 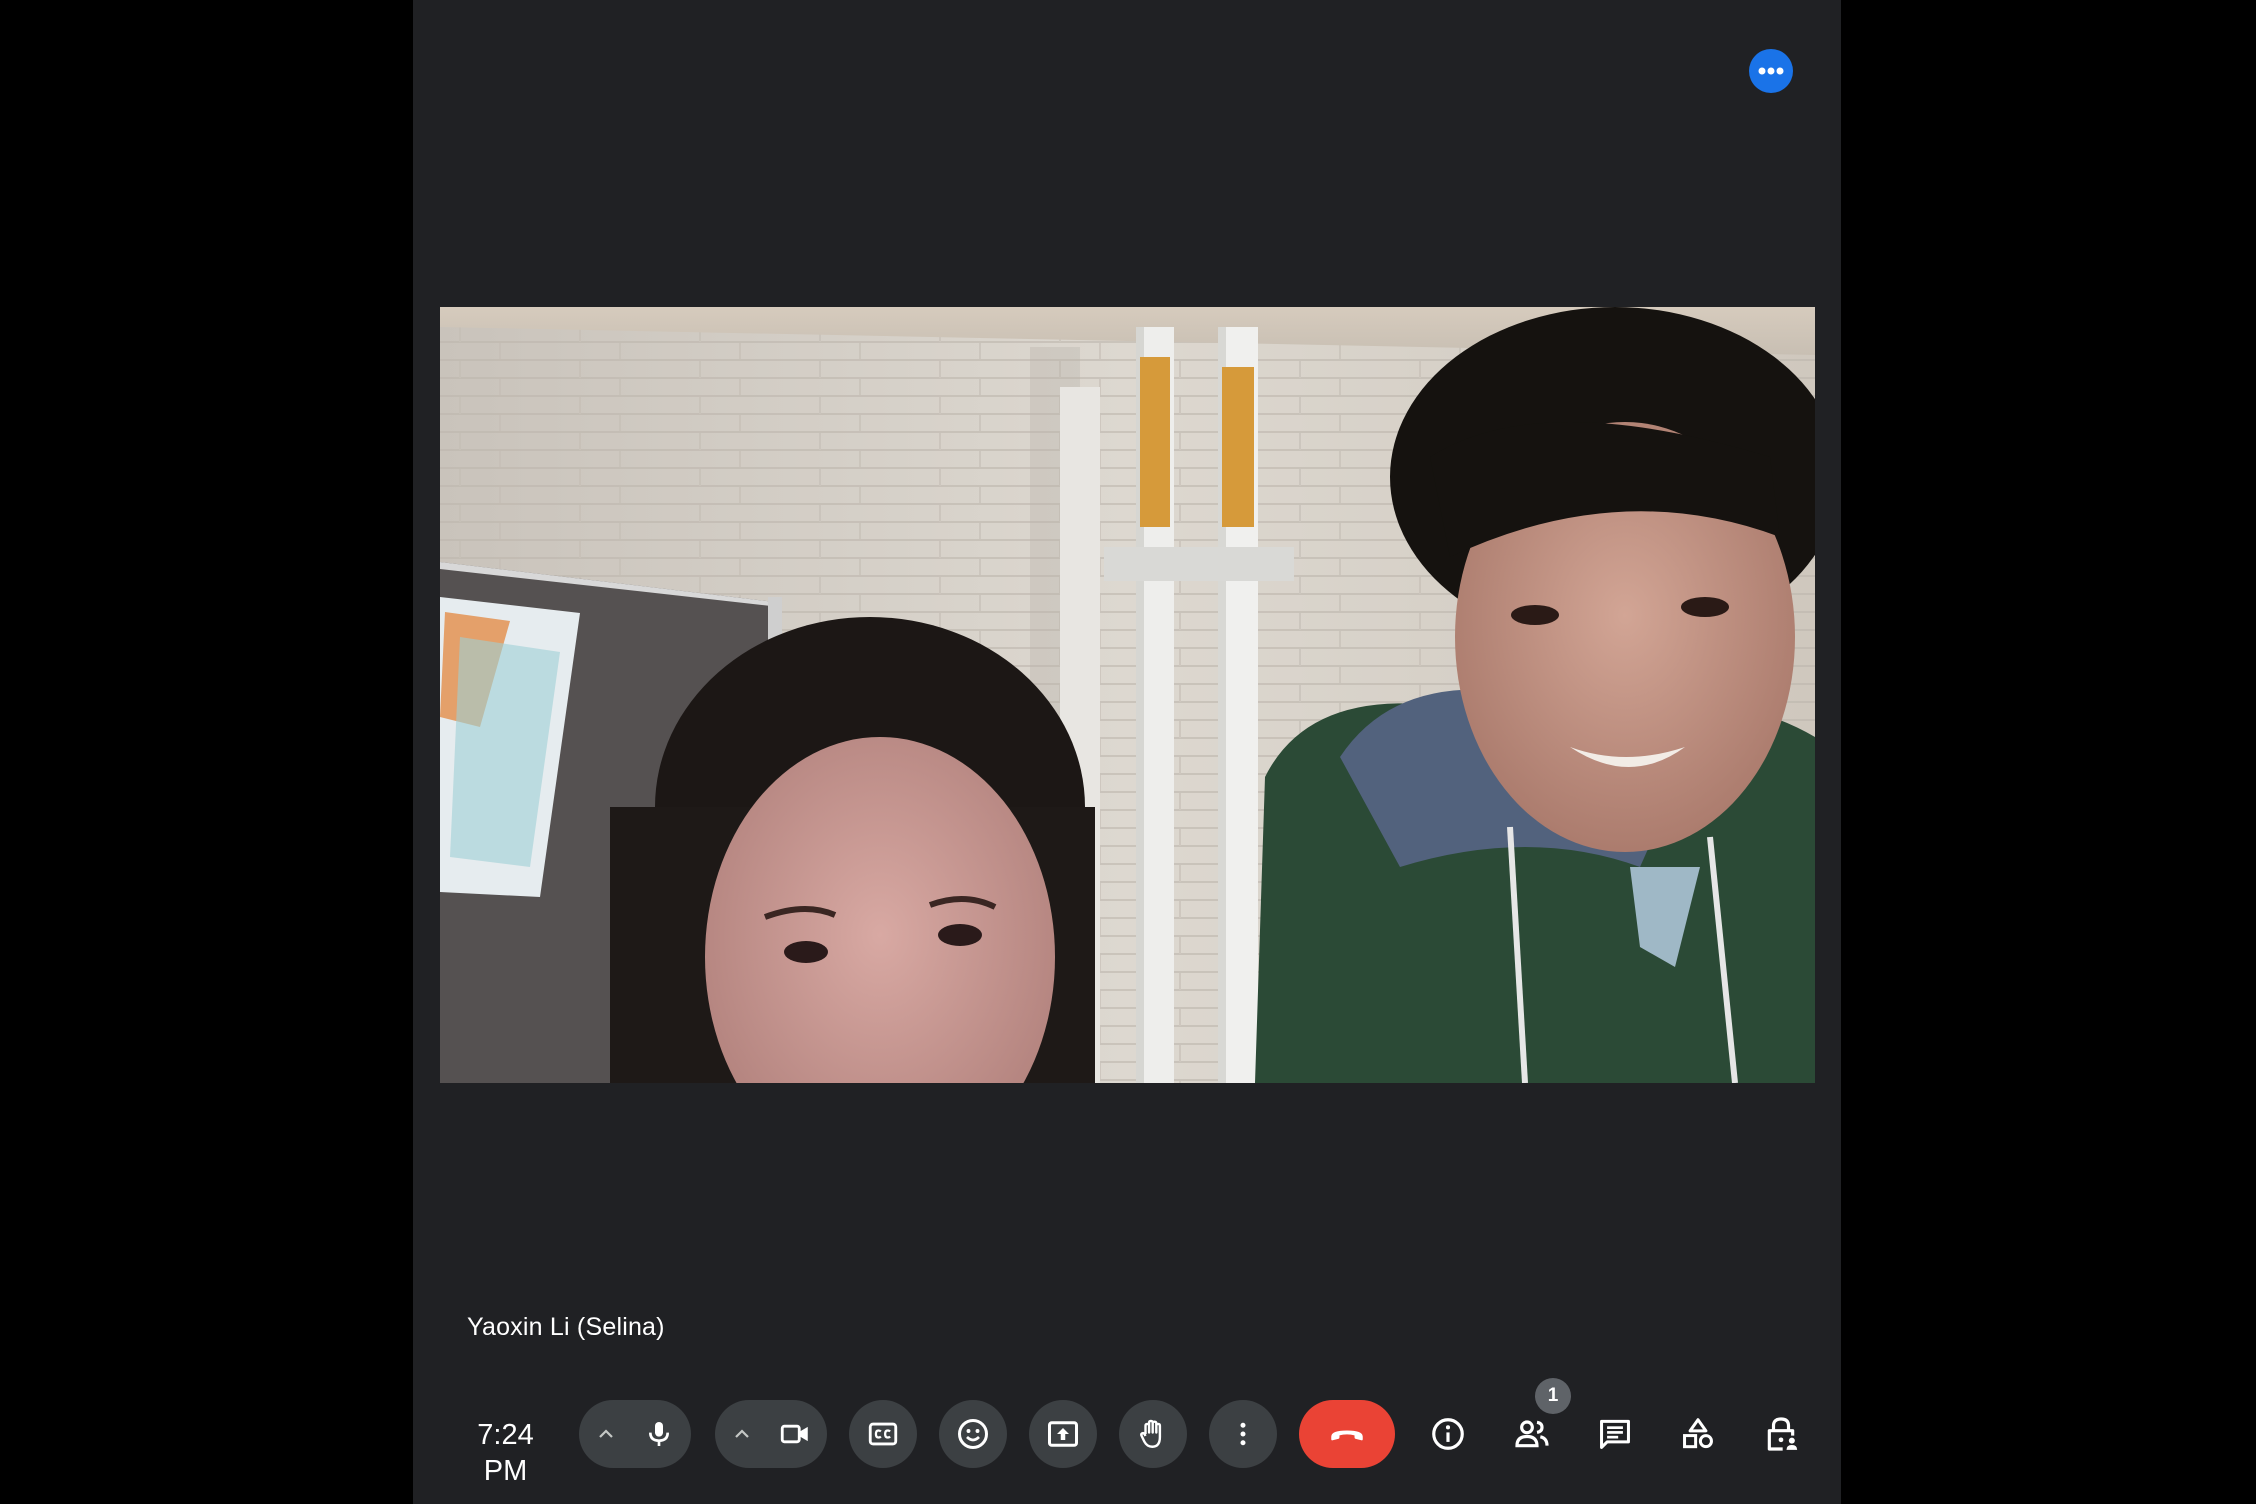 What do you see at coordinates (1532, 1434) in the screenshot?
I see `people-icon` at bounding box center [1532, 1434].